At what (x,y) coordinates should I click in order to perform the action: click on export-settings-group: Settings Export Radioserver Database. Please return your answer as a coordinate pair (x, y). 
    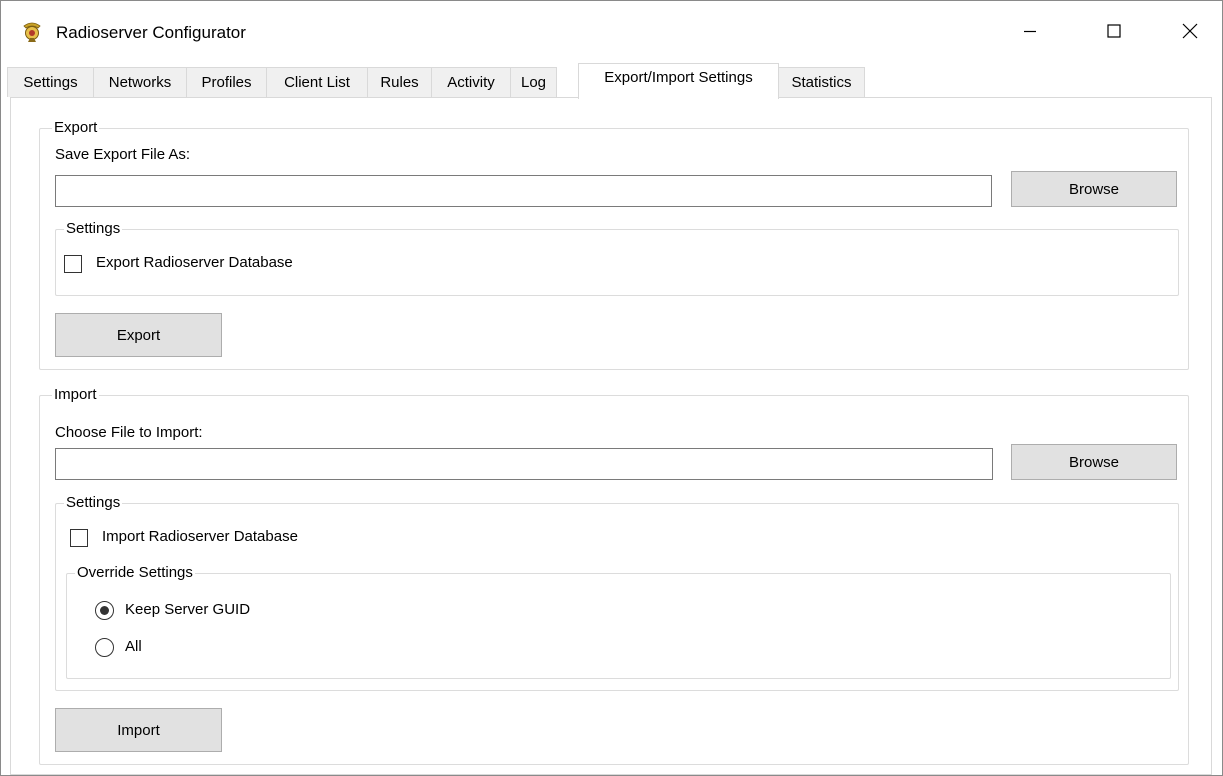
    Looking at the image, I should click on (617, 258).